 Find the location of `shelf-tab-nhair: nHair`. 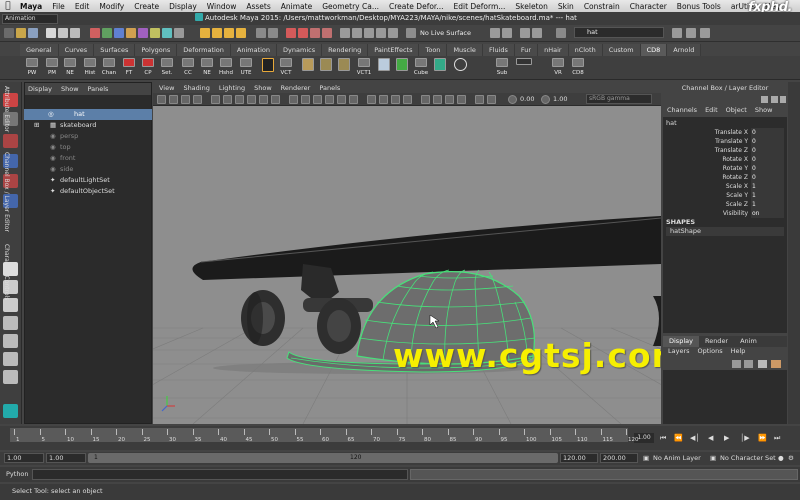

shelf-tab-nhair: nHair is located at coordinates (553, 50).